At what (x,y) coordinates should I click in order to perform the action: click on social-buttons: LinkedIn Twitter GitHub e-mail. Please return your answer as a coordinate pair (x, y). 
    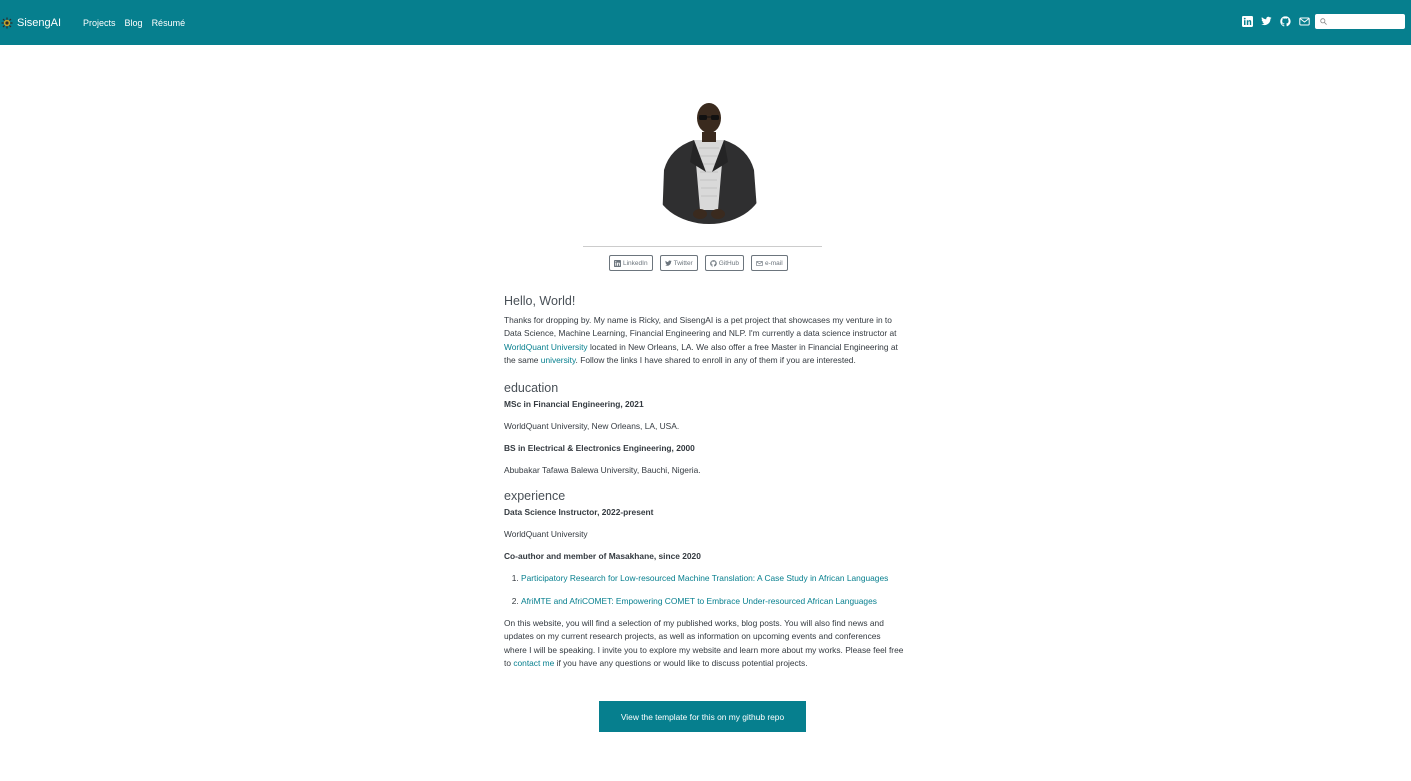
    Looking at the image, I should click on (702, 263).